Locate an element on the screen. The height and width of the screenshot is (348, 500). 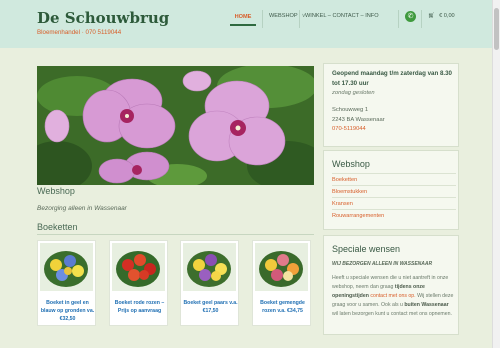
category-link-bloemstukken: Bloemstukken is located at coordinates (394, 190).